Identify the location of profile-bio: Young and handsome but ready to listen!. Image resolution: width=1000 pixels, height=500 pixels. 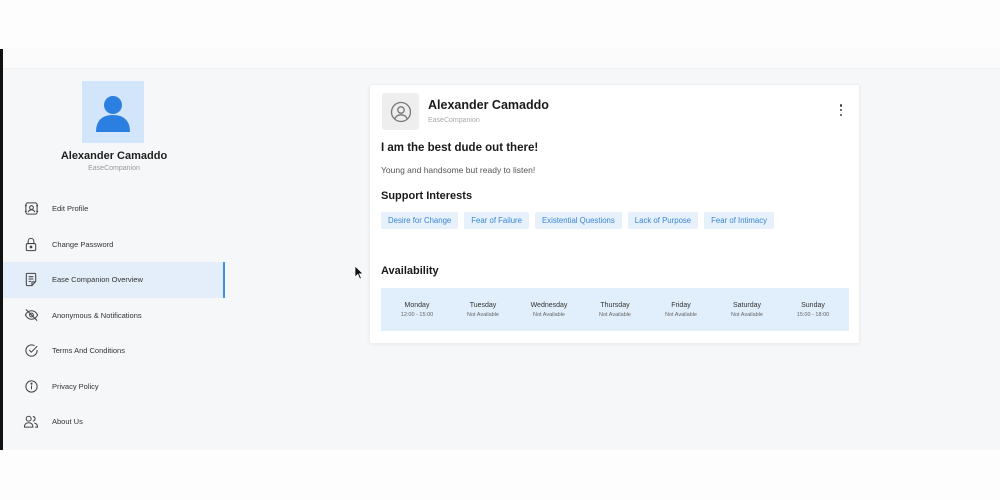
(458, 170).